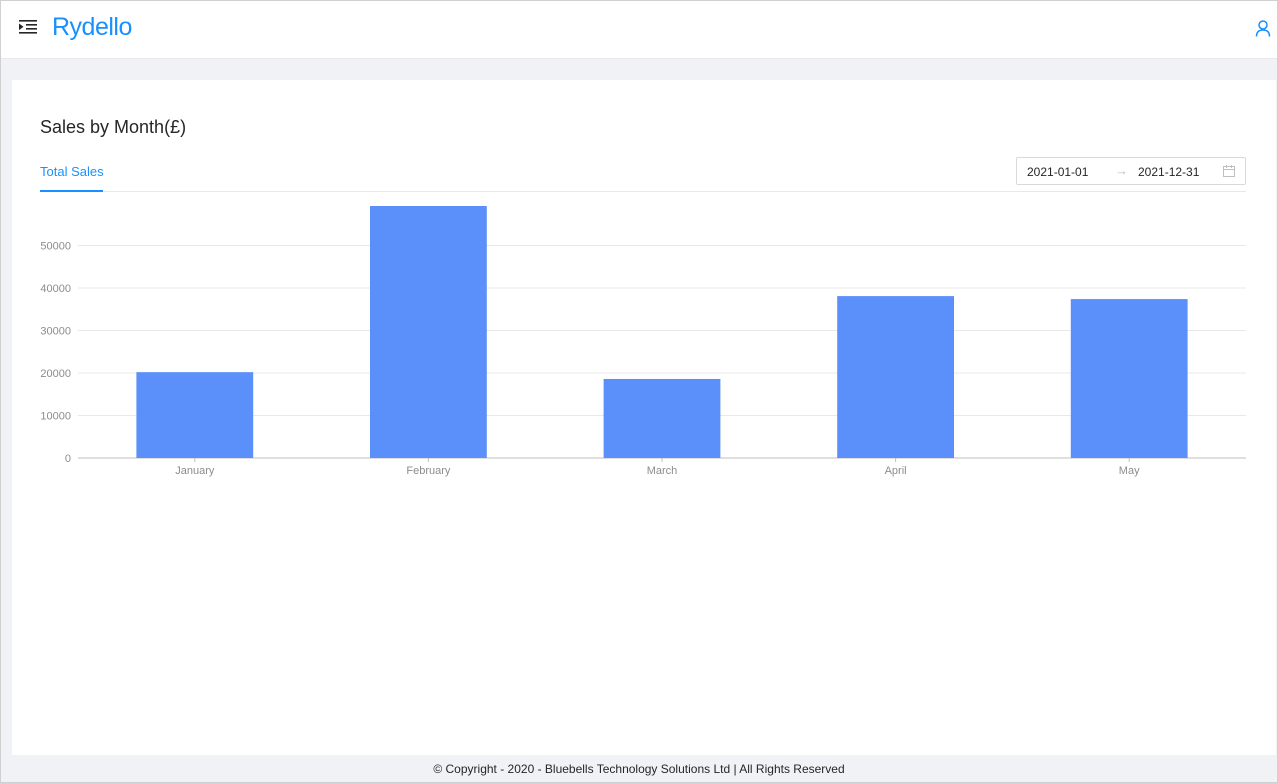 The width and height of the screenshot is (1278, 783). What do you see at coordinates (92, 27) in the screenshot?
I see `app-logo: Rydello` at bounding box center [92, 27].